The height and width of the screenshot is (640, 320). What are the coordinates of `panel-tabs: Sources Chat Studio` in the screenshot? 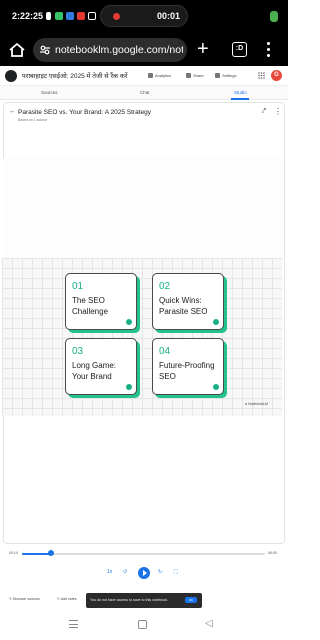 It's located at (144, 93).